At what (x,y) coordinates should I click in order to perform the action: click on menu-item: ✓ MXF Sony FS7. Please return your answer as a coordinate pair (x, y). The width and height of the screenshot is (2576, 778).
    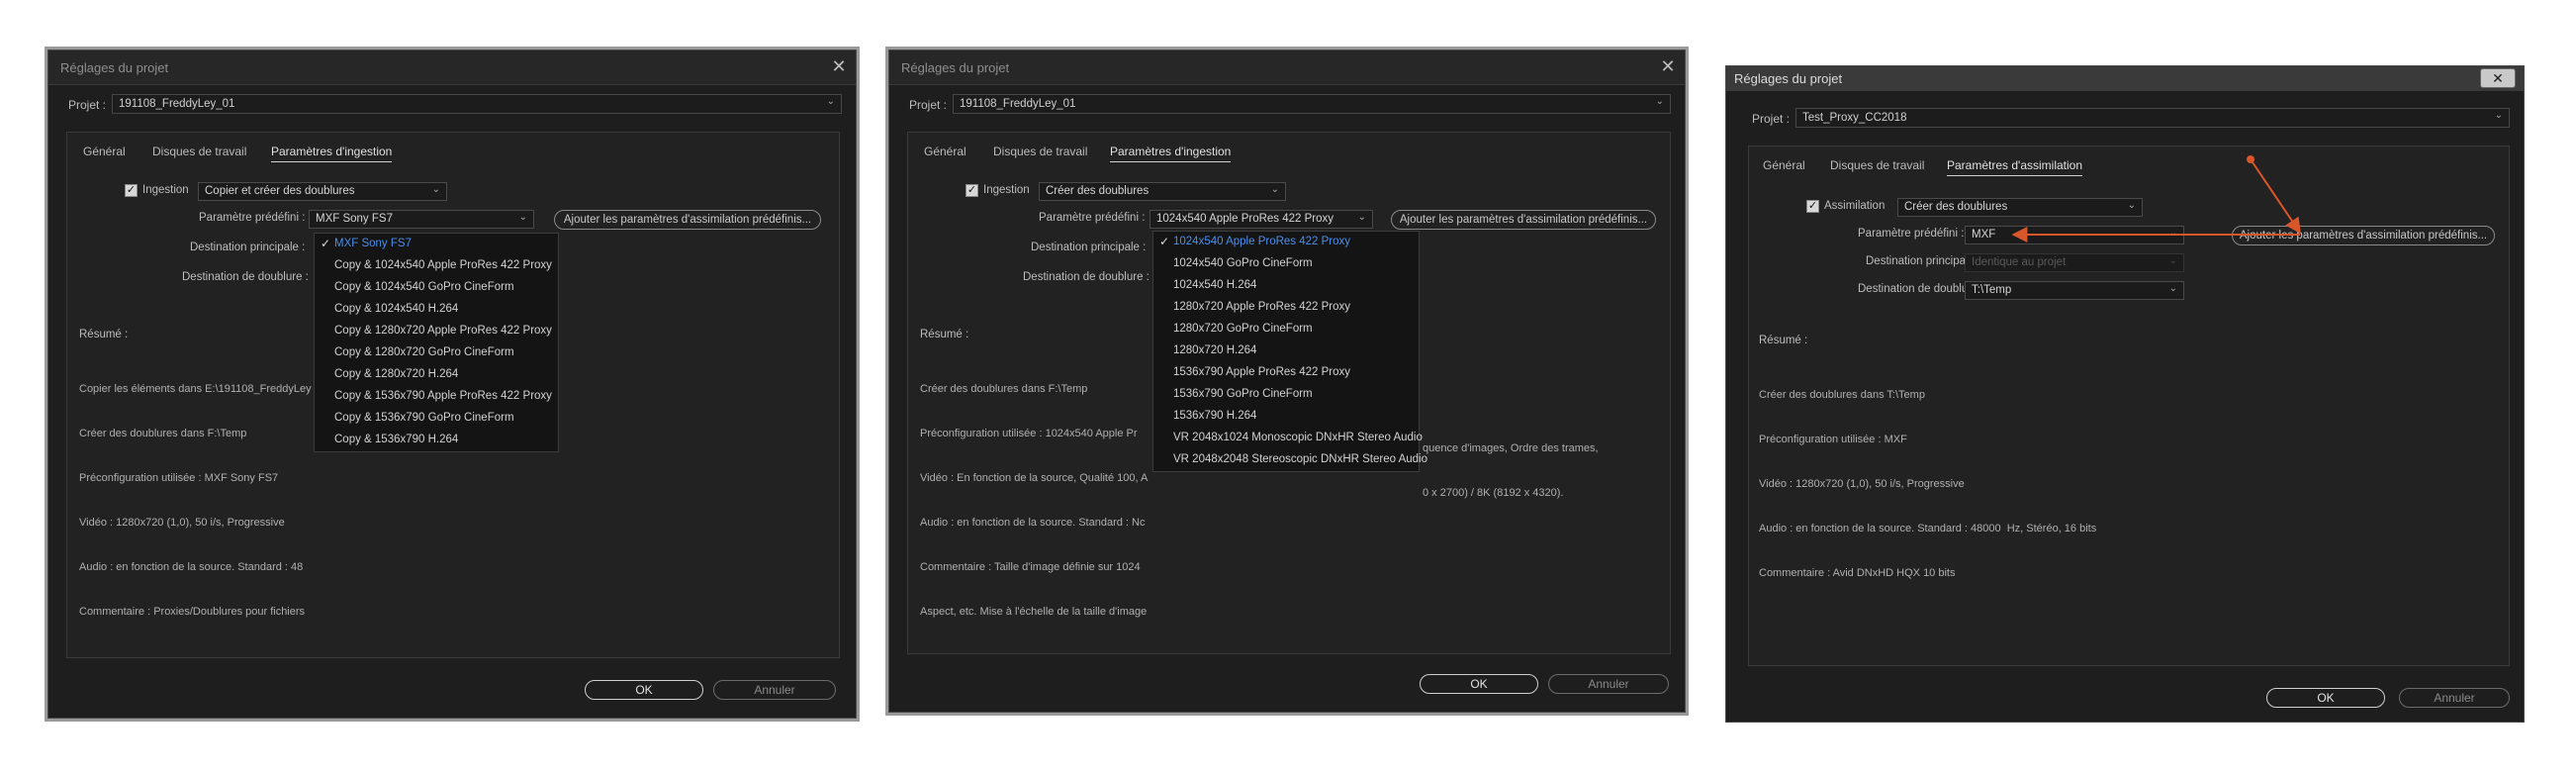
    Looking at the image, I should click on (436, 245).